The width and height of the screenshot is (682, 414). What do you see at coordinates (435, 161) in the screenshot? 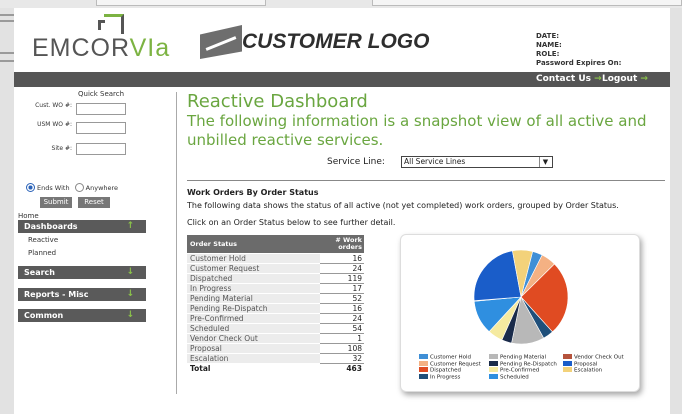
I see `service-line-value: All Service Lines` at bounding box center [435, 161].